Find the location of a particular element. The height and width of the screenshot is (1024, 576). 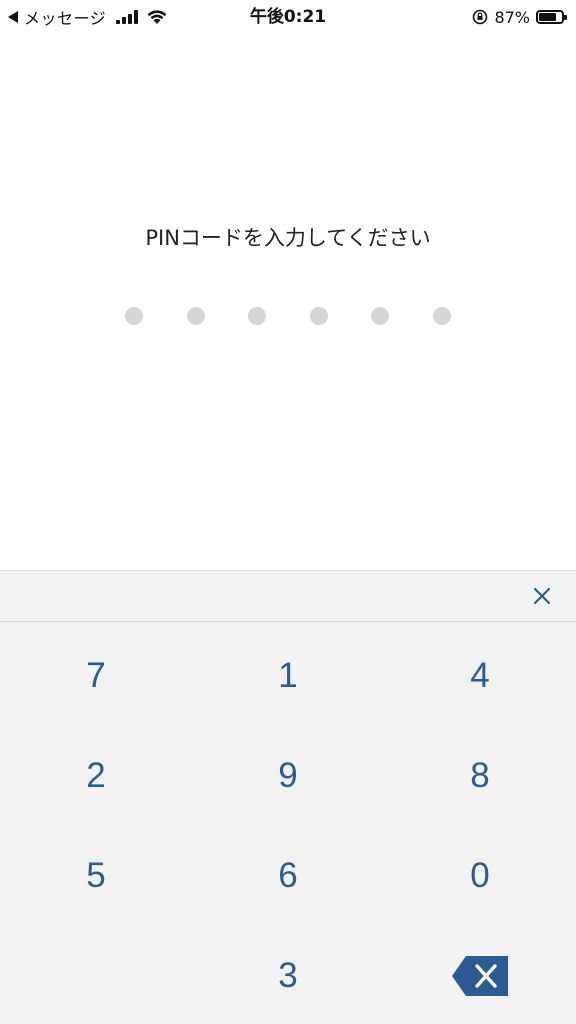

key-3: 3 is located at coordinates (288, 975).